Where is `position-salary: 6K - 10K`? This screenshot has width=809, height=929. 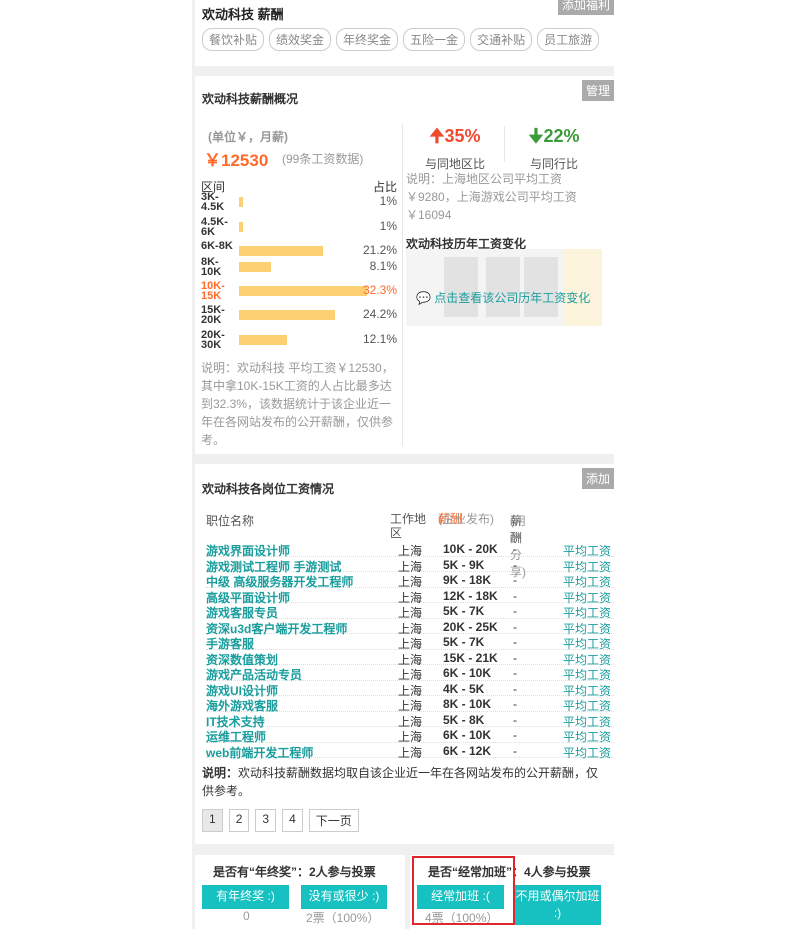 position-salary: 6K - 10K is located at coordinates (467, 735).